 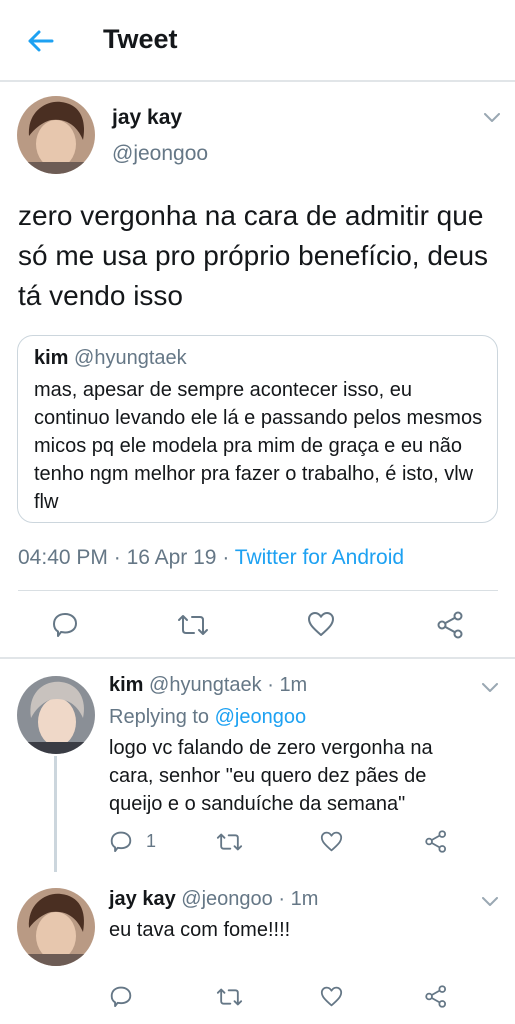 What do you see at coordinates (171, 557) in the screenshot?
I see `tweet-date: 16 Apr 19` at bounding box center [171, 557].